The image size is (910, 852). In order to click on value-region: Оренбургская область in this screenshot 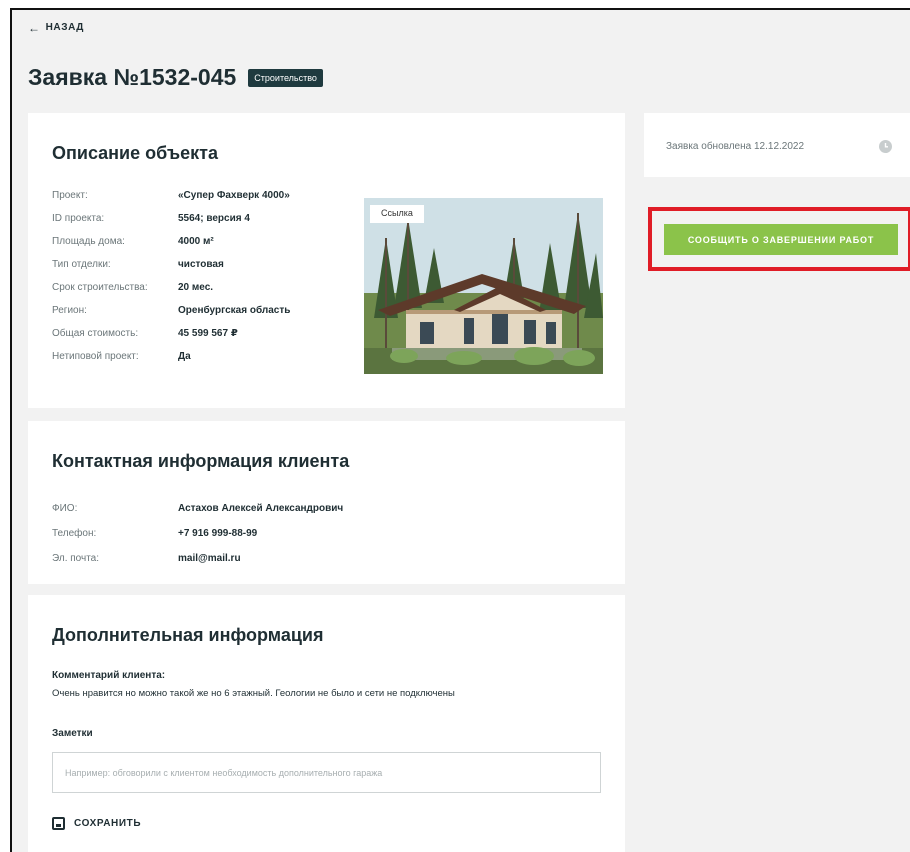, I will do `click(234, 310)`.